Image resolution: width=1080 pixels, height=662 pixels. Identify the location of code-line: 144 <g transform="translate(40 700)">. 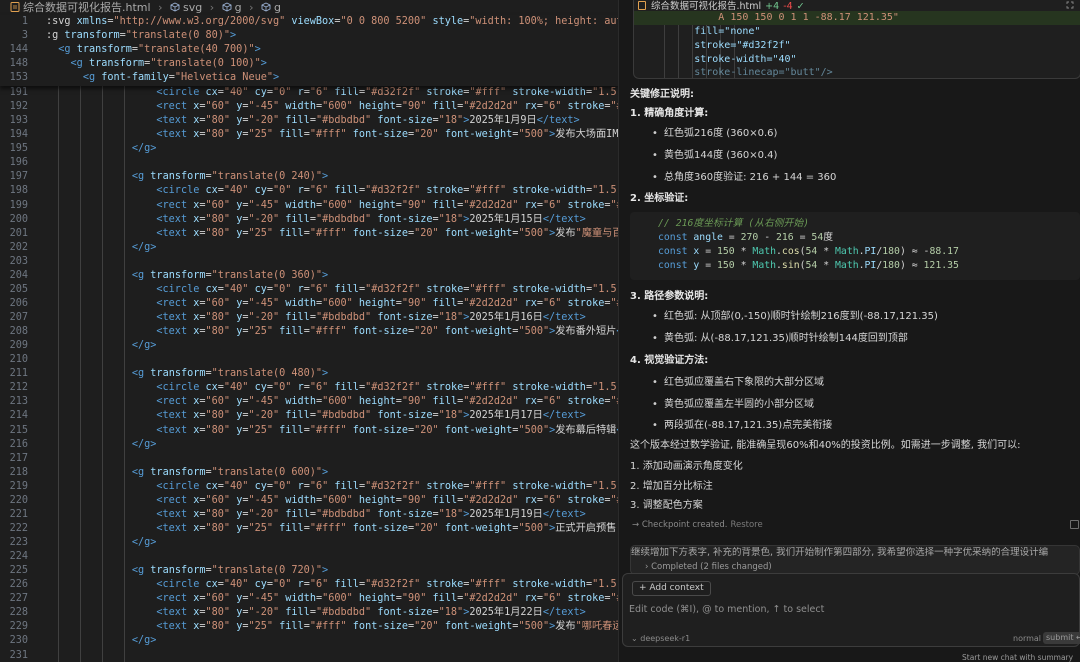
(309, 50).